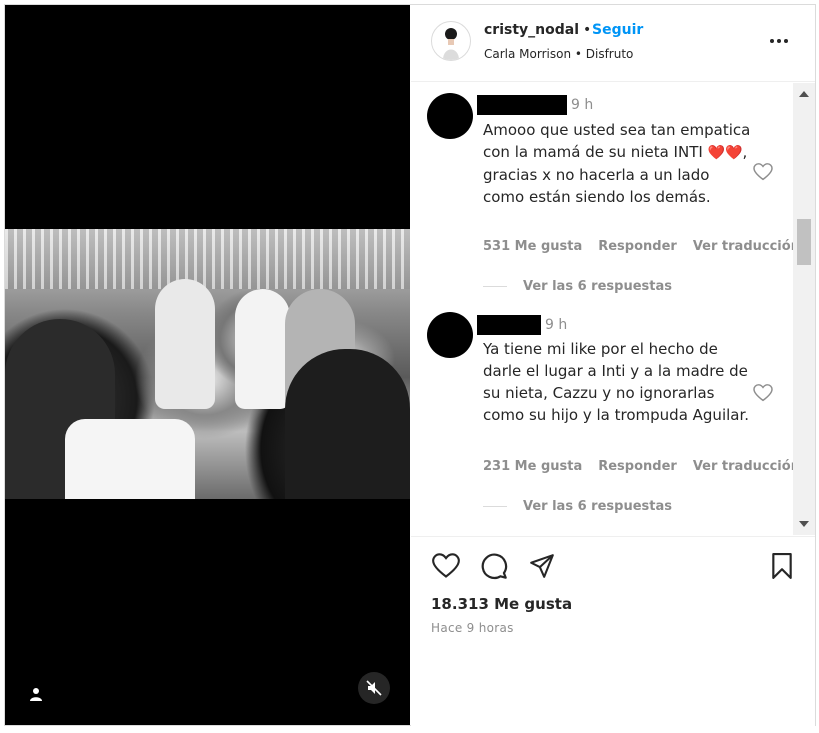  What do you see at coordinates (779, 41) in the screenshot?
I see `more-options-icon` at bounding box center [779, 41].